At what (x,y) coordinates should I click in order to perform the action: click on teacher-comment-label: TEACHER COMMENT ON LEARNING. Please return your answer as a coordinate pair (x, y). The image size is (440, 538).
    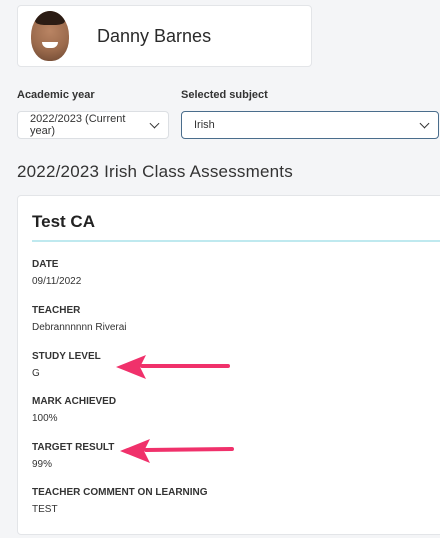
    Looking at the image, I should click on (120, 492).